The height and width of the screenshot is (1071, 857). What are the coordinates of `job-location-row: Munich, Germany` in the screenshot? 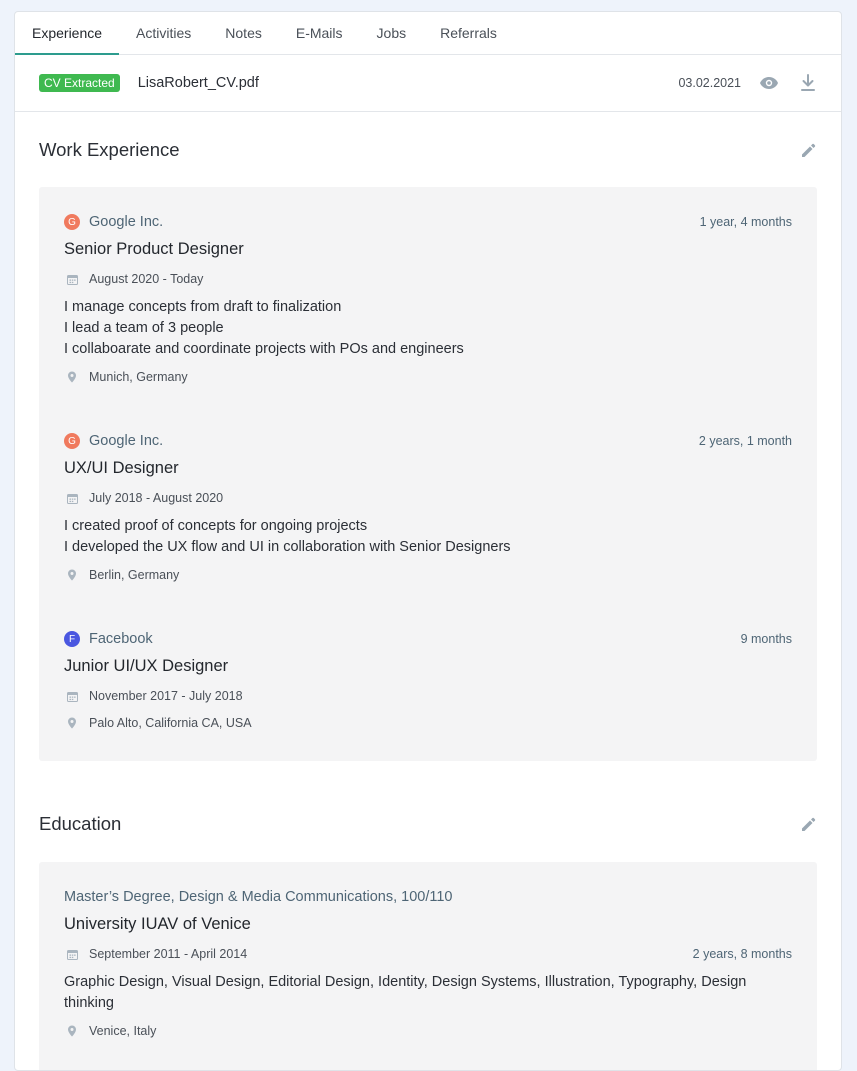 It's located at (428, 377).